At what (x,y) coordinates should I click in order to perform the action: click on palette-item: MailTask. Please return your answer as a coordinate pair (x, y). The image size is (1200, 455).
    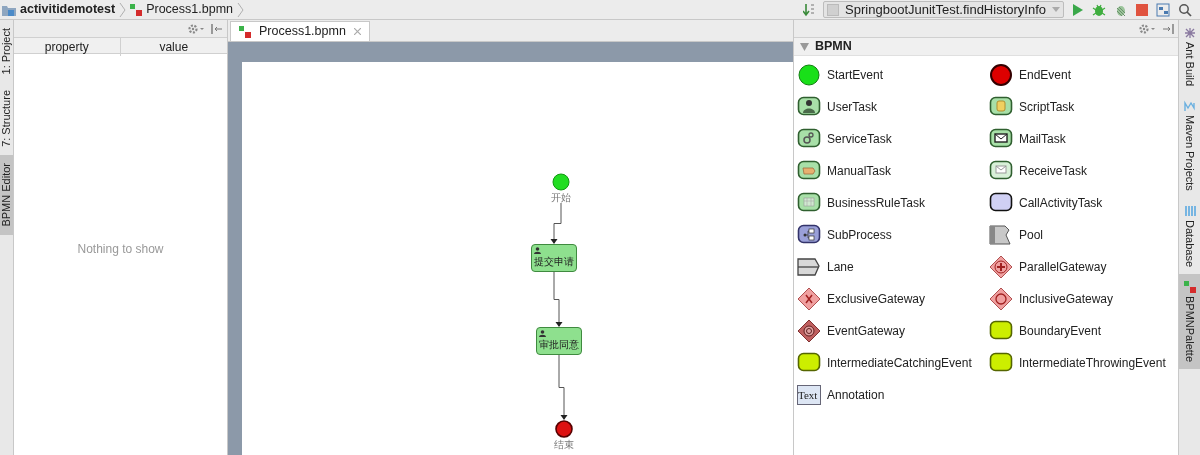
    Looking at the image, I should click on (1083, 139).